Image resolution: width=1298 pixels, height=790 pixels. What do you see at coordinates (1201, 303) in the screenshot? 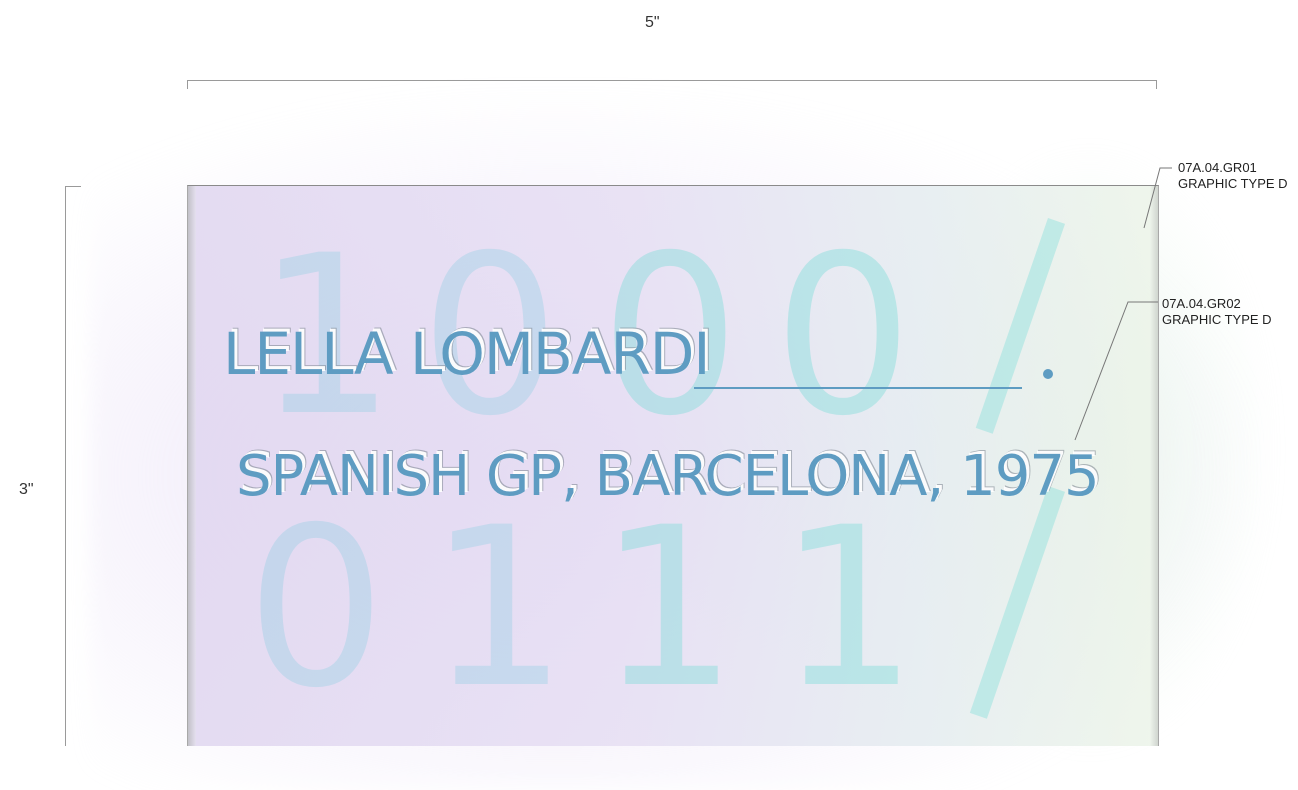
I see `callout-code: 07A.04.GR02` at bounding box center [1201, 303].